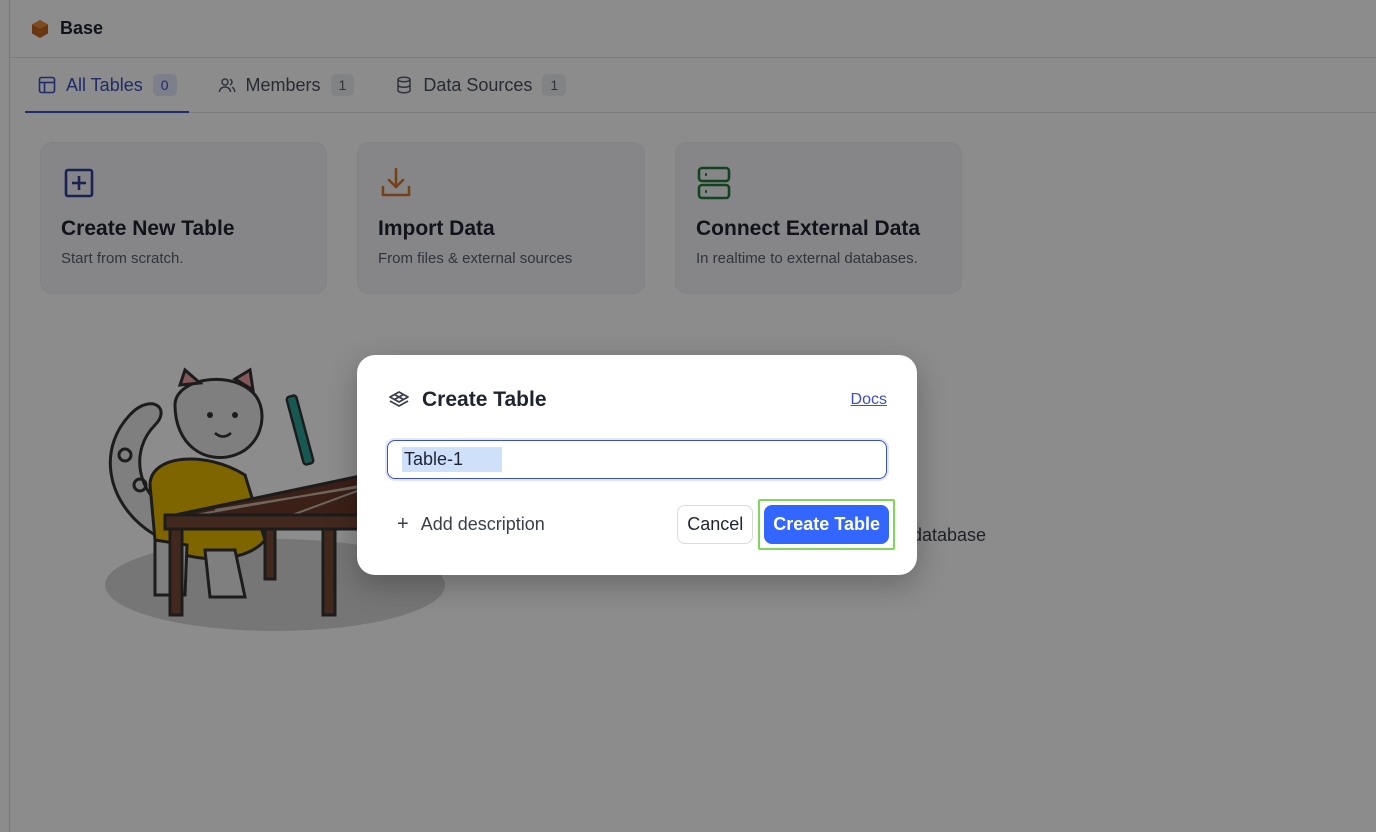  I want to click on dialog-footer: + Add description Cancel Create Table, so click(641, 524).